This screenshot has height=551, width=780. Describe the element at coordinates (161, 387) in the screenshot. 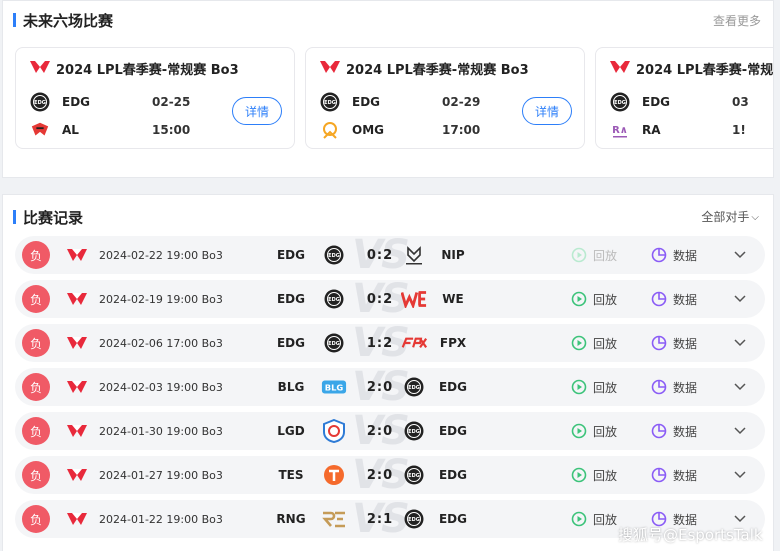

I see `match-datetime: 2024-02-03 19:00 Bo3` at that location.